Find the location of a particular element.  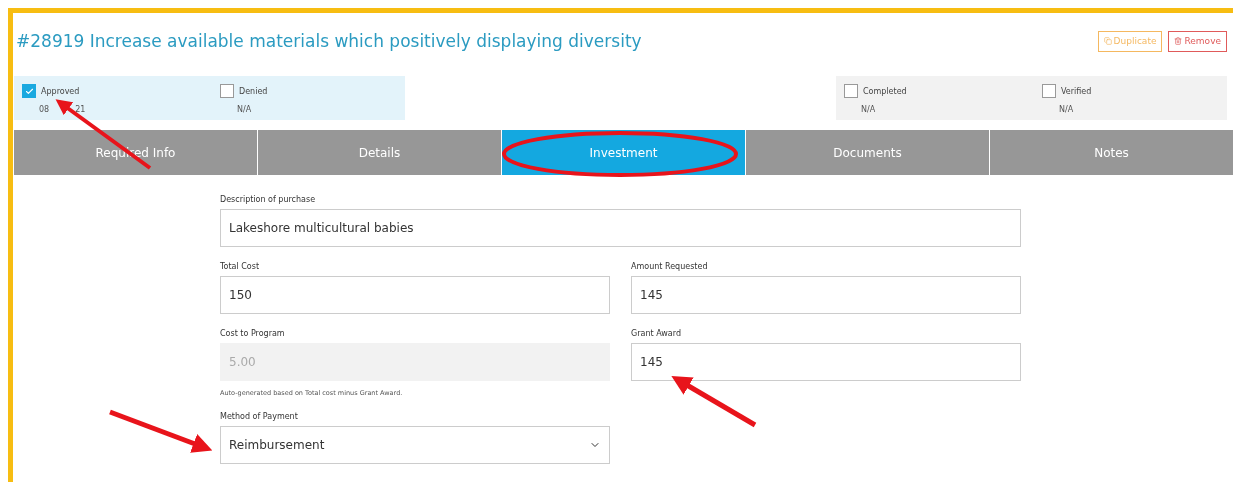

check-icon is located at coordinates (29, 91).